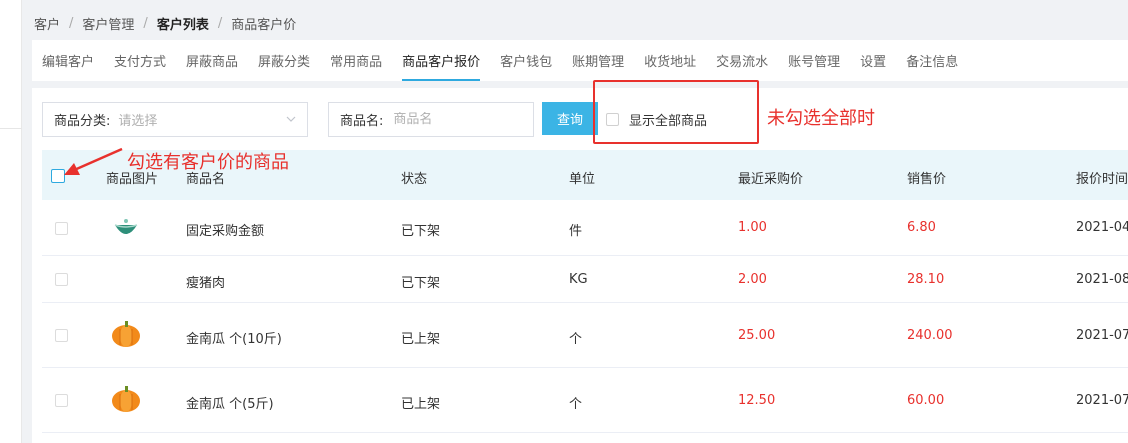  What do you see at coordinates (175, 119) in the screenshot?
I see `category-select: 商品分类: 请选择` at bounding box center [175, 119].